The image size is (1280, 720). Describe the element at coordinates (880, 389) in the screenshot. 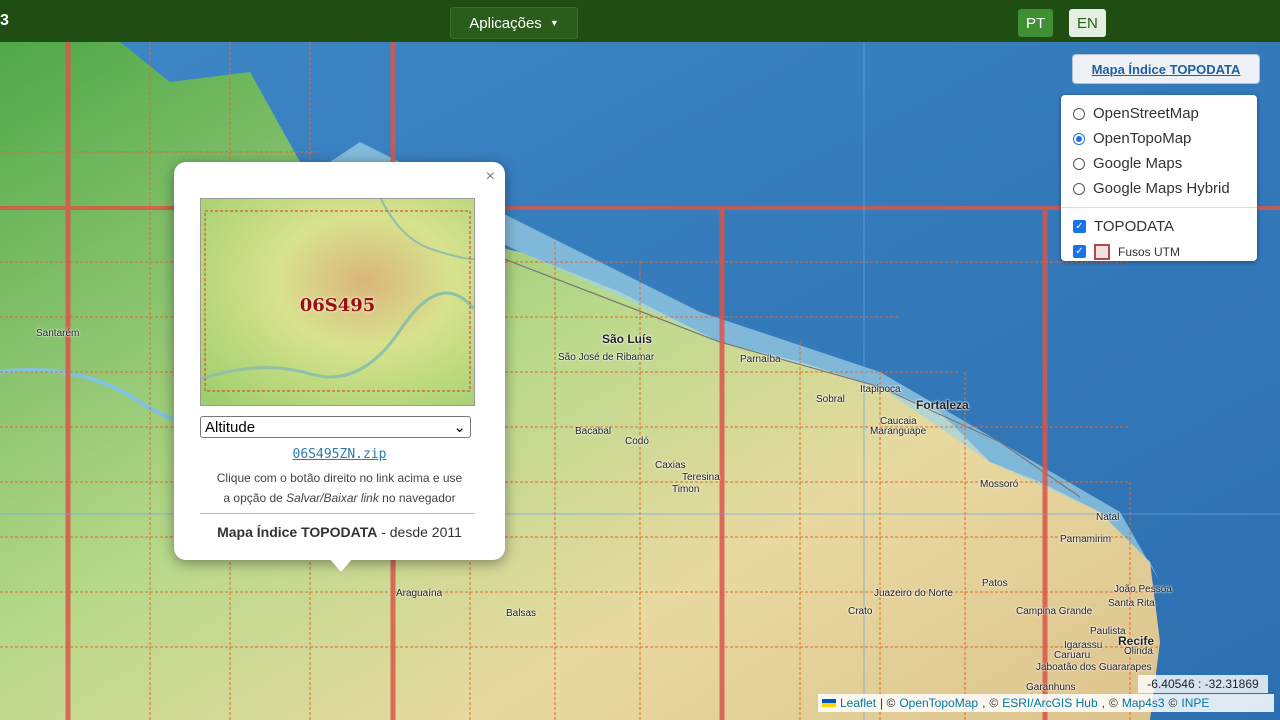

I see `place-label: Itapipoca` at that location.